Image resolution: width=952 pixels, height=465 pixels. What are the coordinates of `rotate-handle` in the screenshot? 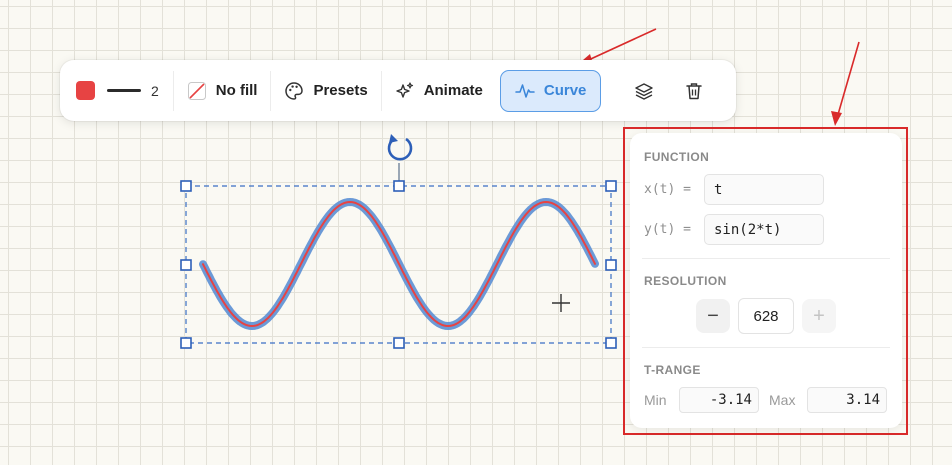 It's located at (400, 160).